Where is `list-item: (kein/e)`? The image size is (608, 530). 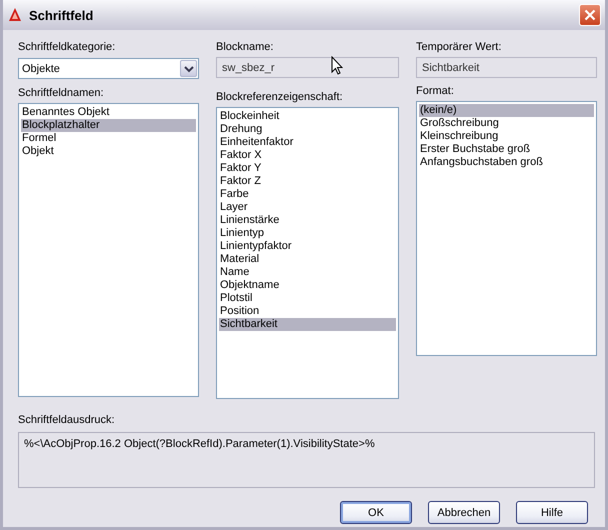 list-item: (kein/e) is located at coordinates (506, 110).